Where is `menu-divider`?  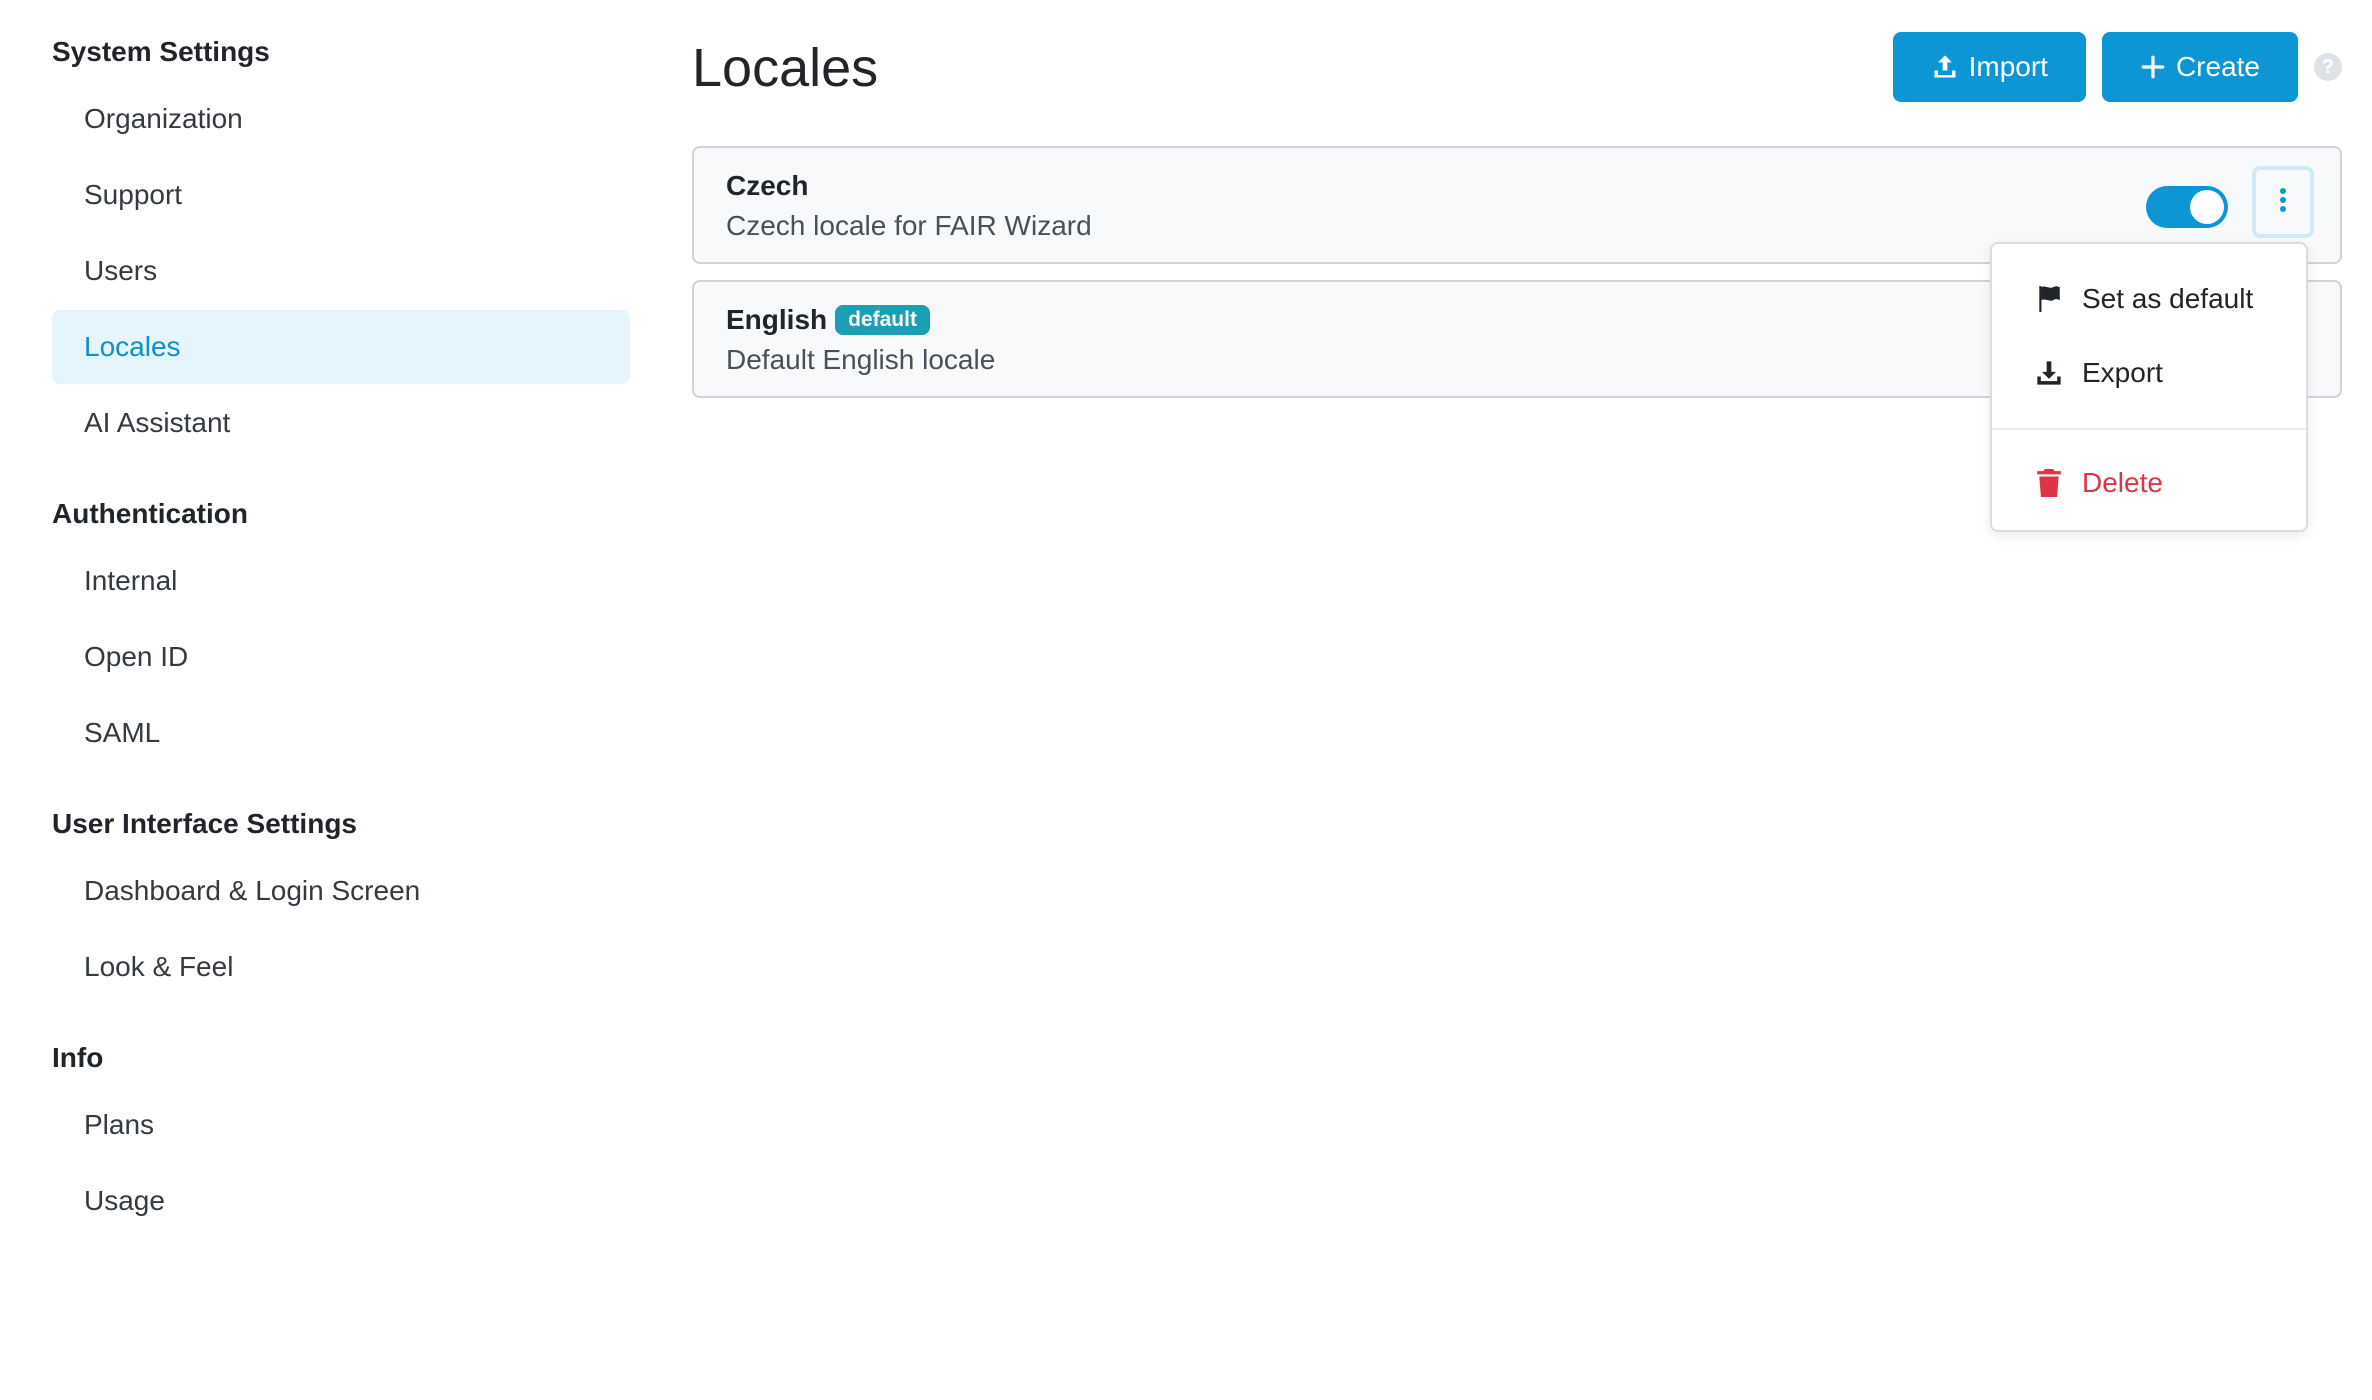
menu-divider is located at coordinates (2149, 429).